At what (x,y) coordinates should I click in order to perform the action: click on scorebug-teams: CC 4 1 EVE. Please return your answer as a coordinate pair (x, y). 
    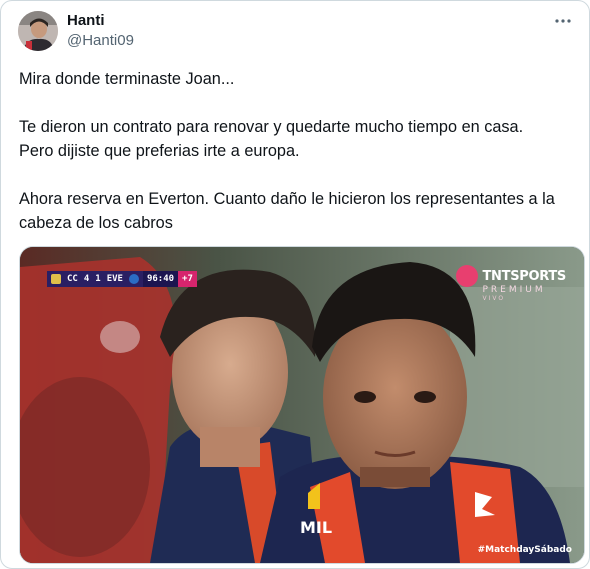
    Looking at the image, I should click on (95, 279).